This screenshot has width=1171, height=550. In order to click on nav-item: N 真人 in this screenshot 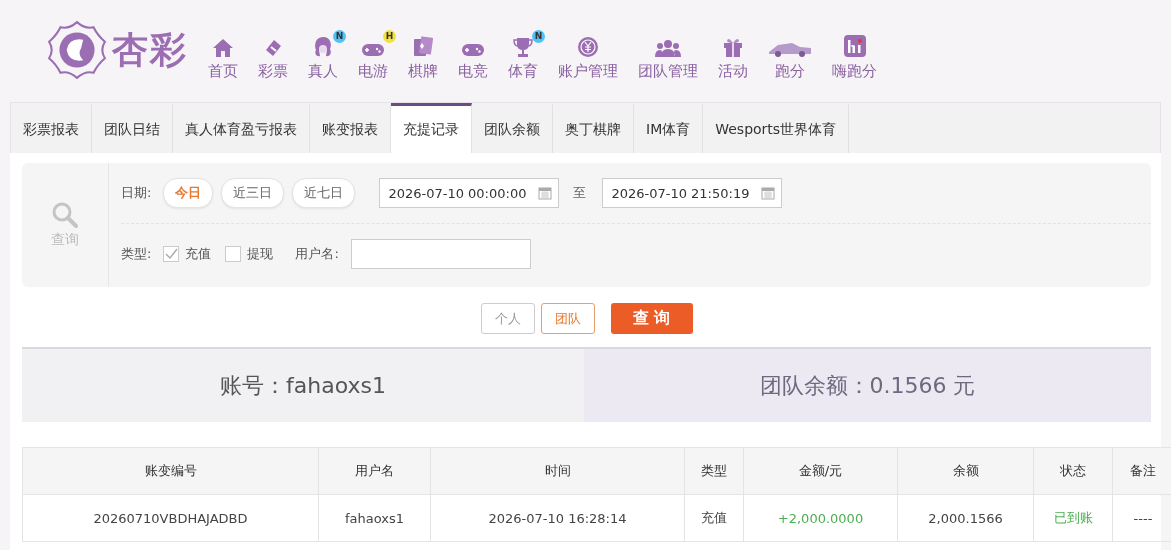, I will do `click(323, 56)`.